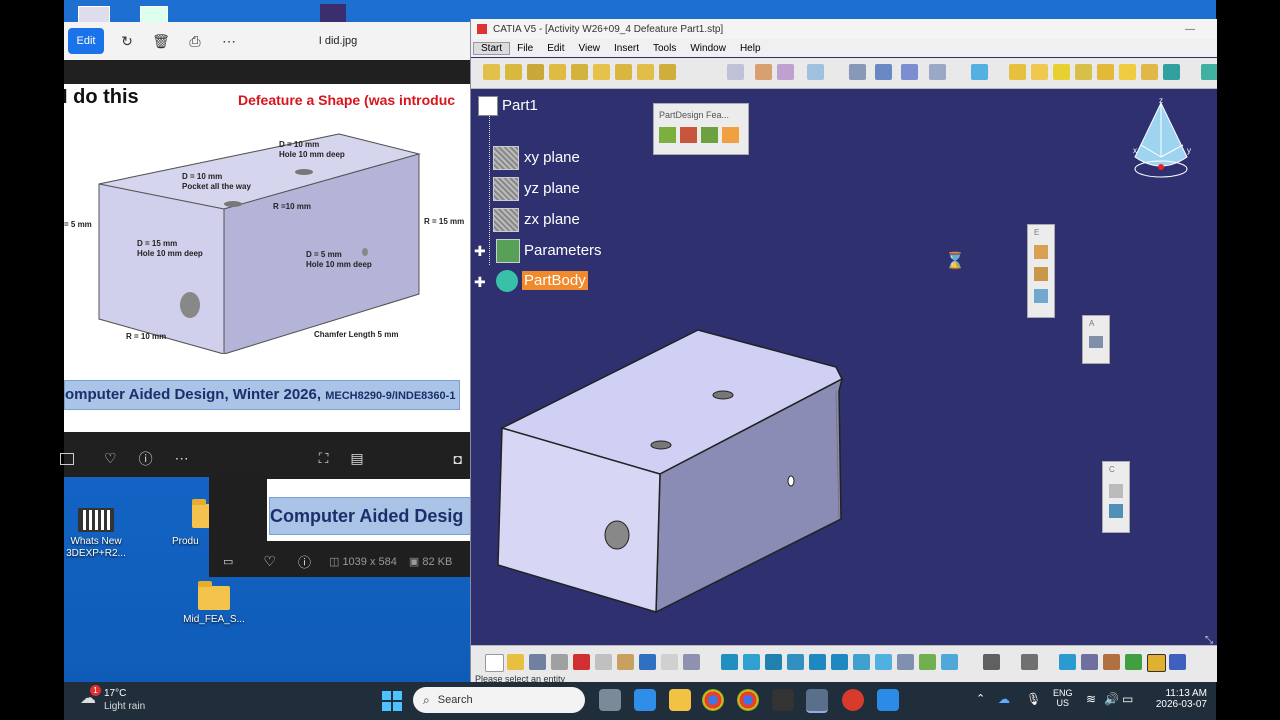 This screenshot has height=720, width=1280. Describe the element at coordinates (552, 157) in the screenshot. I see `tree-item-xy-plane: xy plane` at that location.